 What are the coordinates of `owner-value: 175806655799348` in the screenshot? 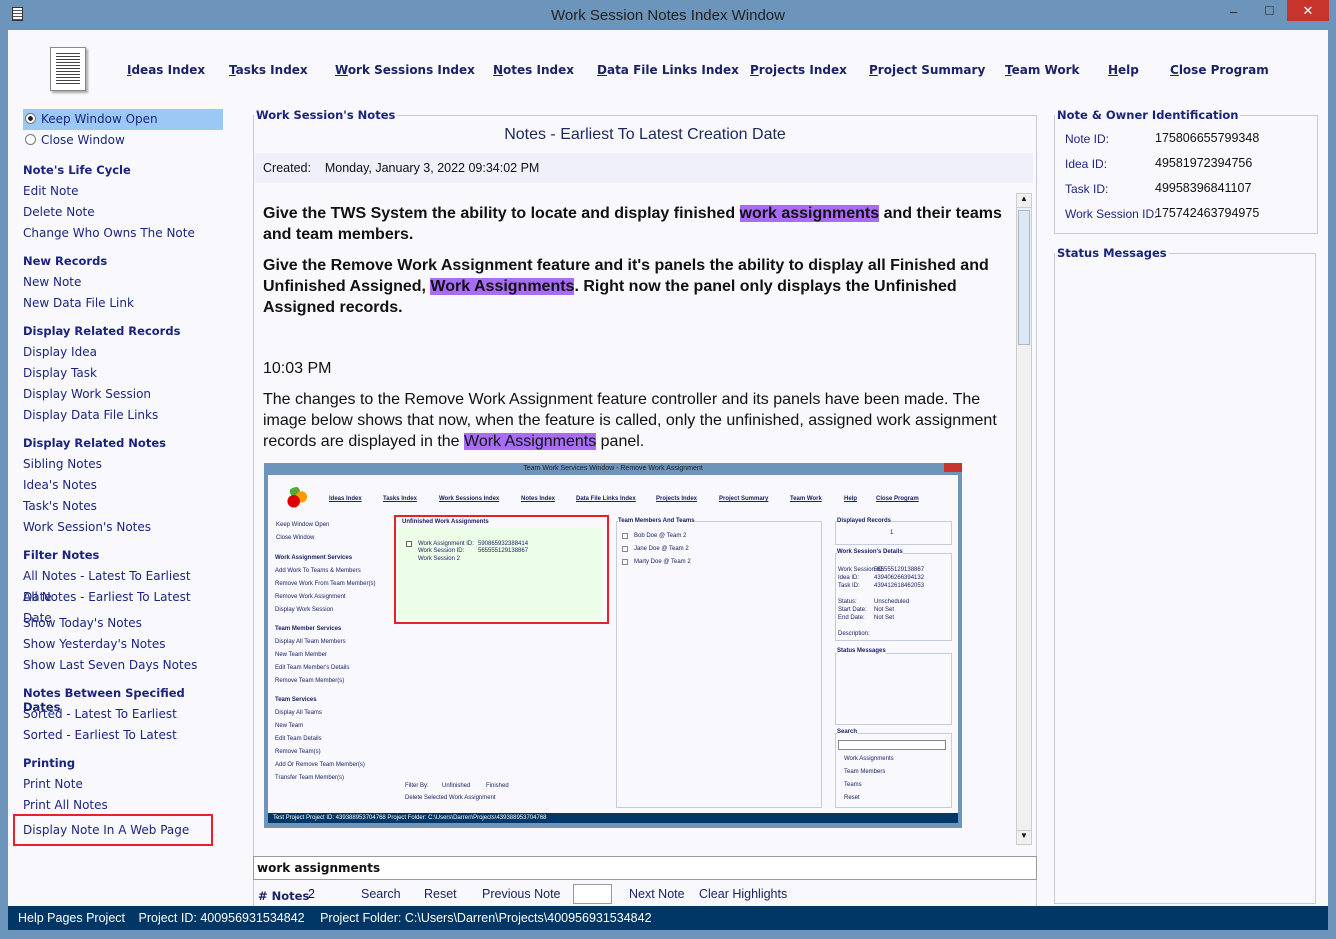 It's located at (1207, 138).